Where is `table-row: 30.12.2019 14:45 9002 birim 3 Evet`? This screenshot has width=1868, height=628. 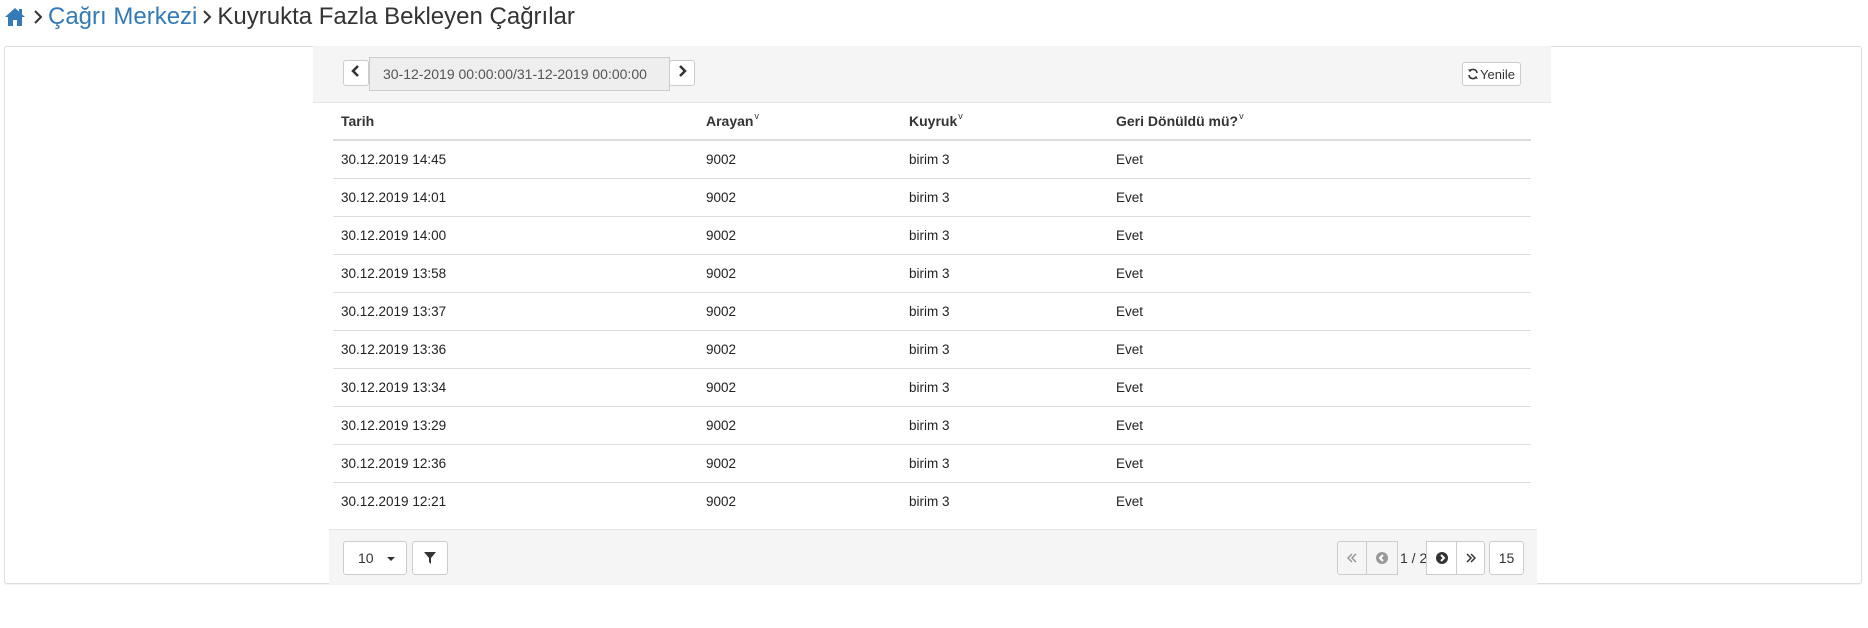 table-row: 30.12.2019 14:45 9002 birim 3 Evet is located at coordinates (932, 160).